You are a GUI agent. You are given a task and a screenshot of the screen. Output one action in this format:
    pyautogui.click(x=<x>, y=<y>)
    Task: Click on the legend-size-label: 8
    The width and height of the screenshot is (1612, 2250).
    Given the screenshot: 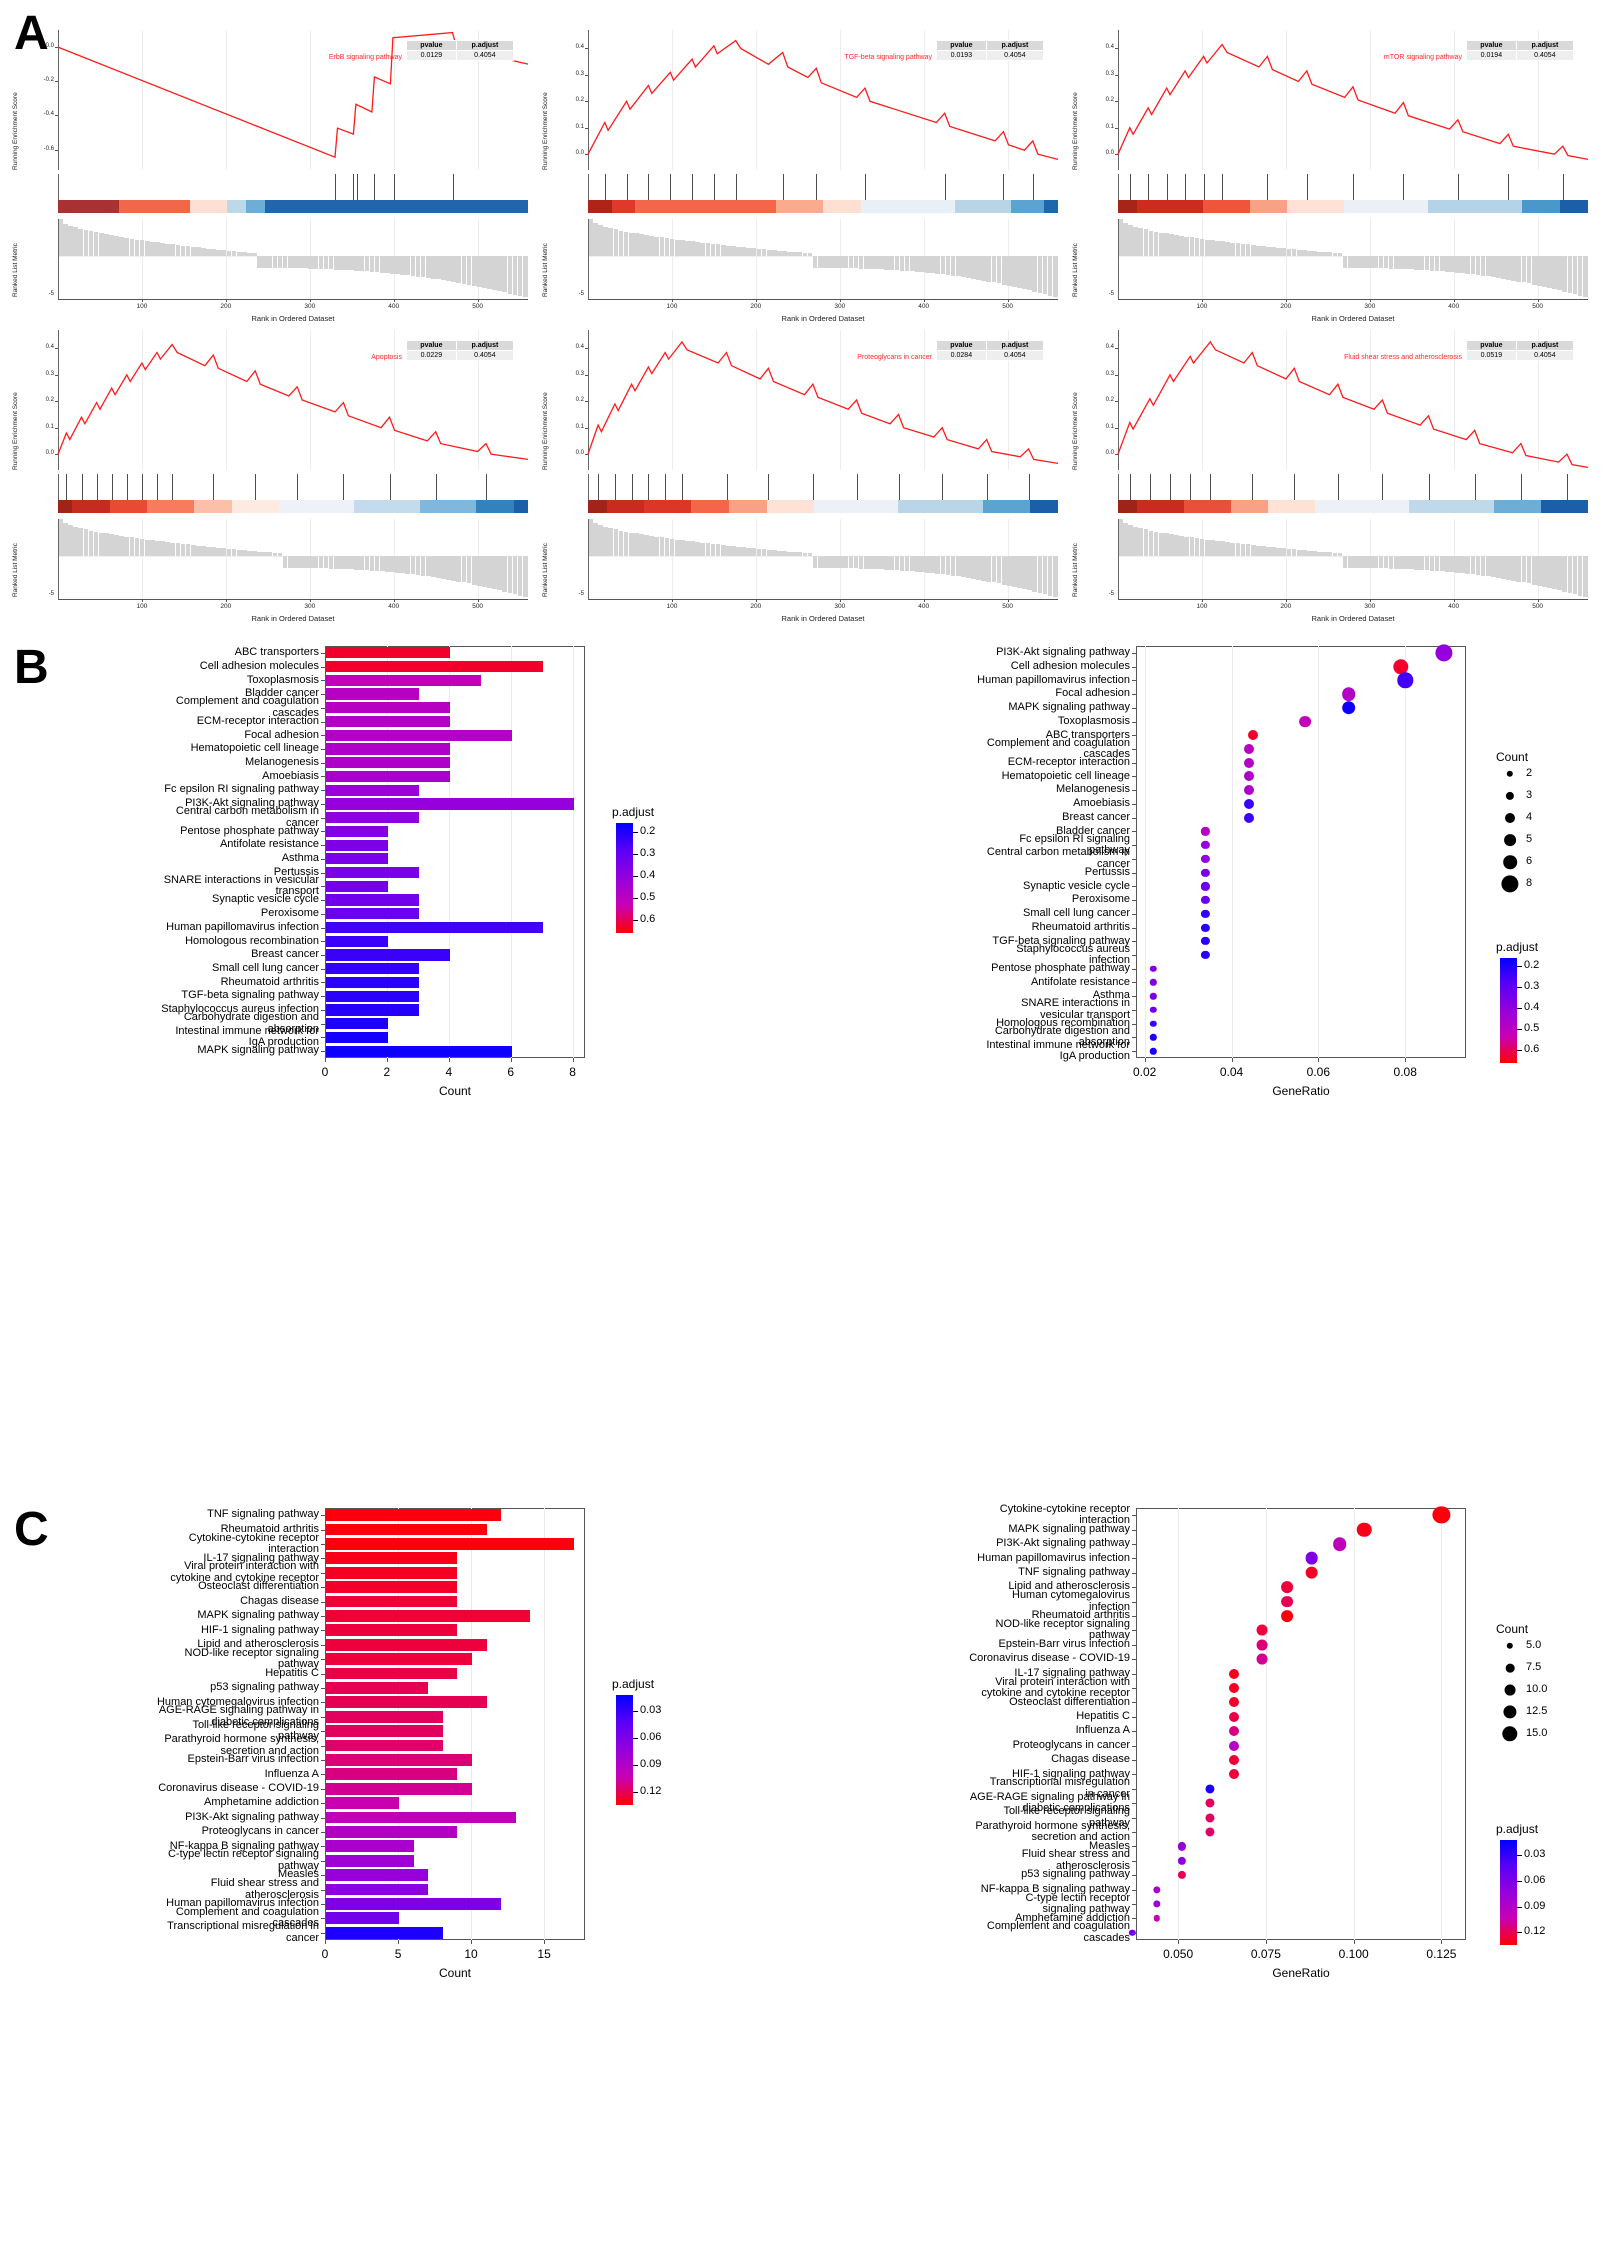 What is the action you would take?
    pyautogui.click(x=1529, y=883)
    